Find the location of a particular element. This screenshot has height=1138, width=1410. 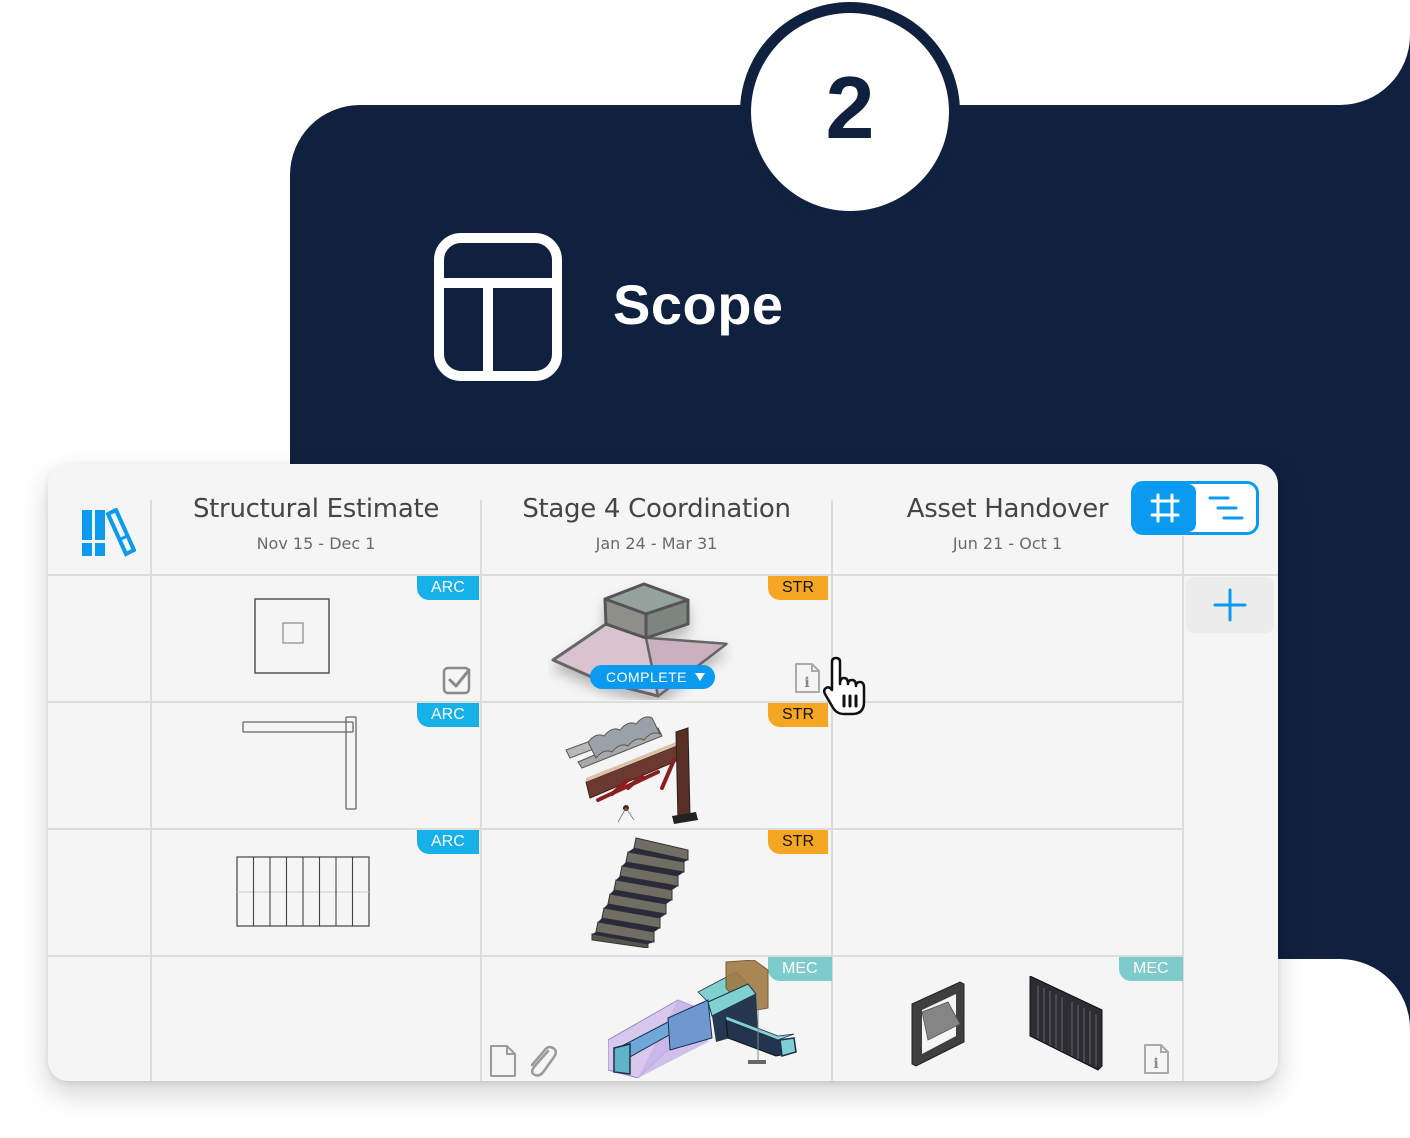

stair-plan-drawing is located at coordinates (304, 892).